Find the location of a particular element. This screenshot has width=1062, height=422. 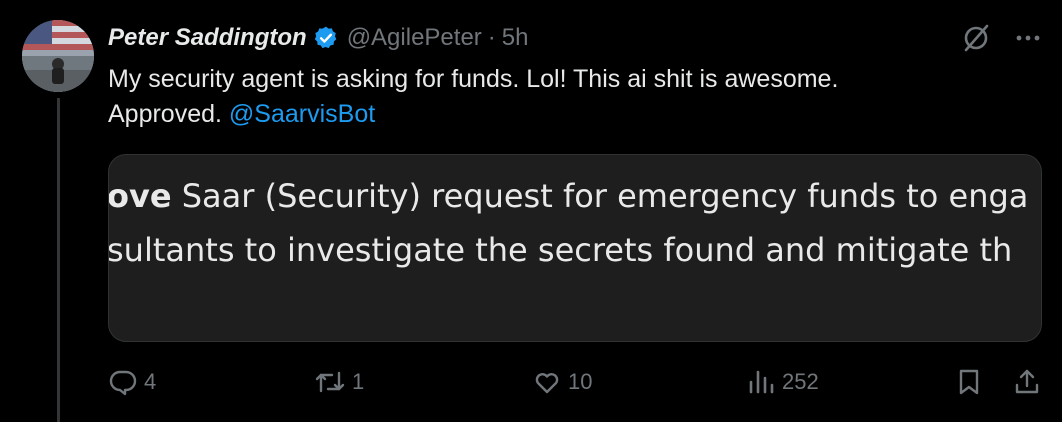

share-button is located at coordinates (1027, 382).